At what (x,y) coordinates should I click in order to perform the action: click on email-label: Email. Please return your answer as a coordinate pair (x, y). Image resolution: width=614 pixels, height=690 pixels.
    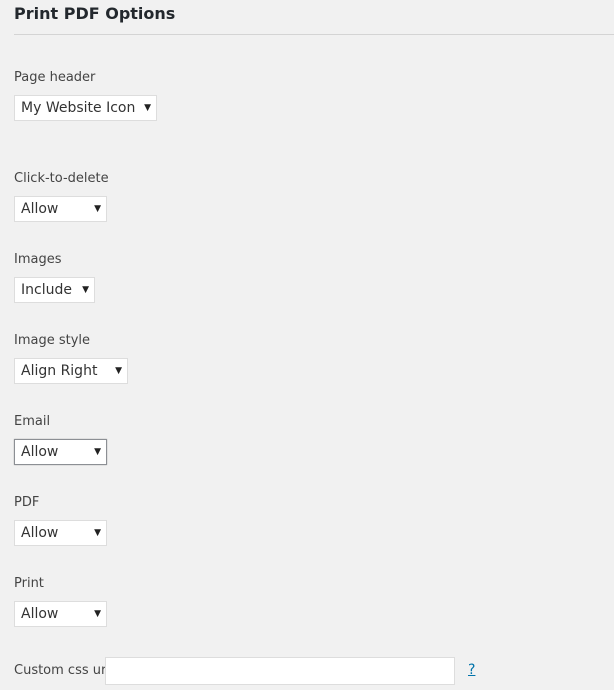
    Looking at the image, I should click on (32, 421).